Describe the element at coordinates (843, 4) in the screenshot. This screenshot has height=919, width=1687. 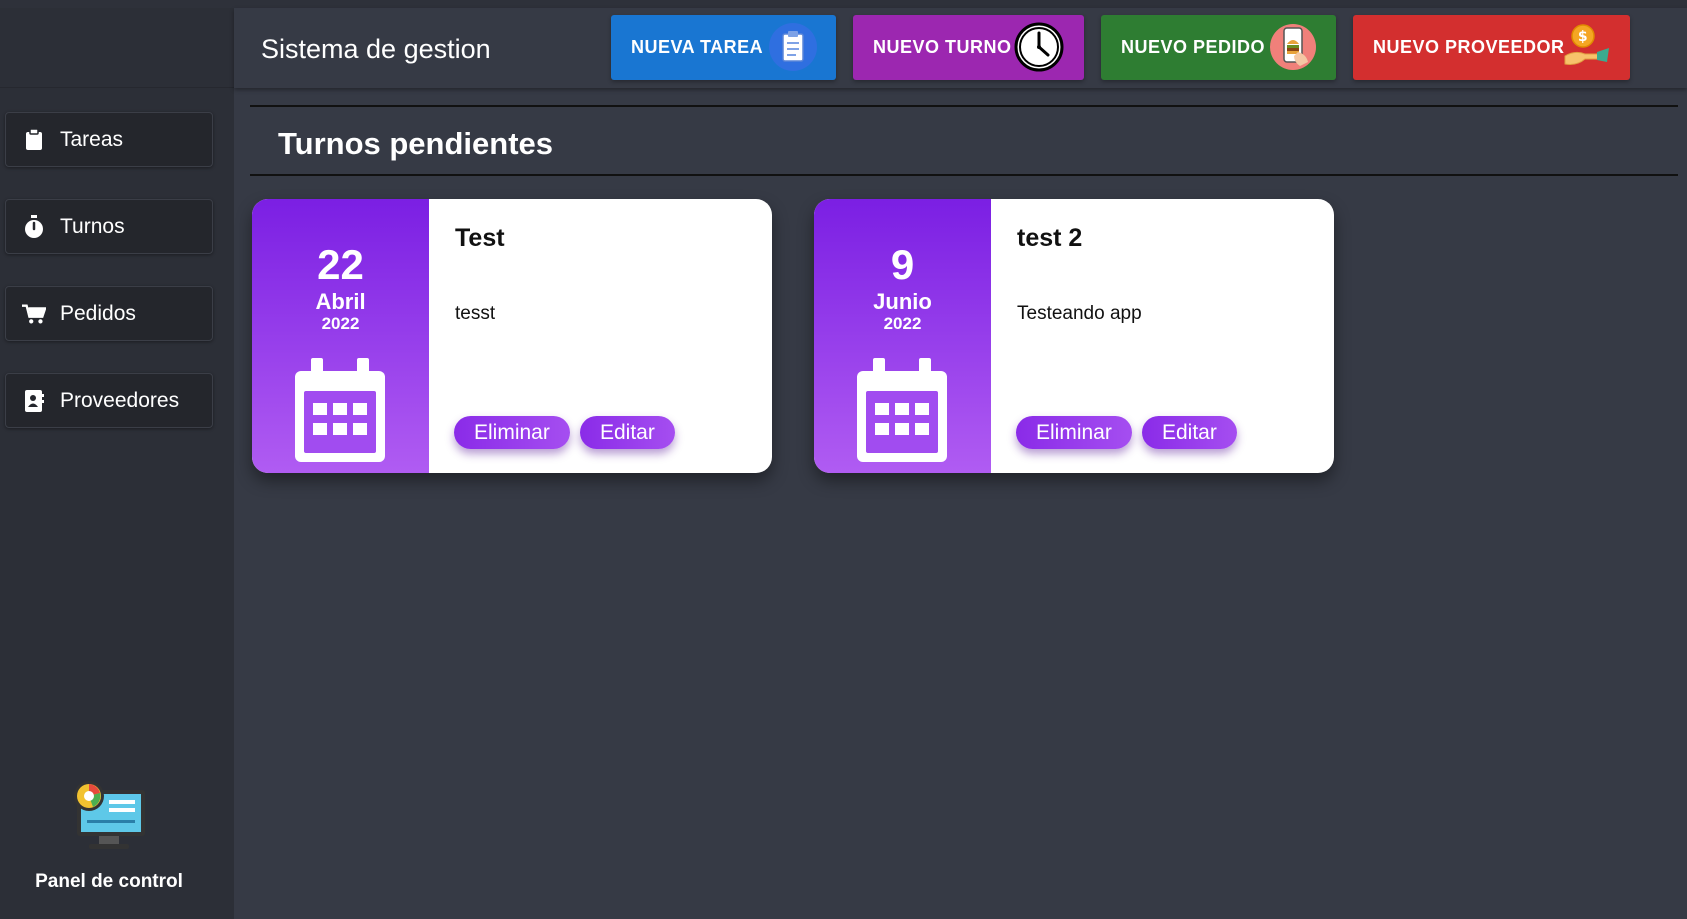
I see `window-top-strip` at that location.